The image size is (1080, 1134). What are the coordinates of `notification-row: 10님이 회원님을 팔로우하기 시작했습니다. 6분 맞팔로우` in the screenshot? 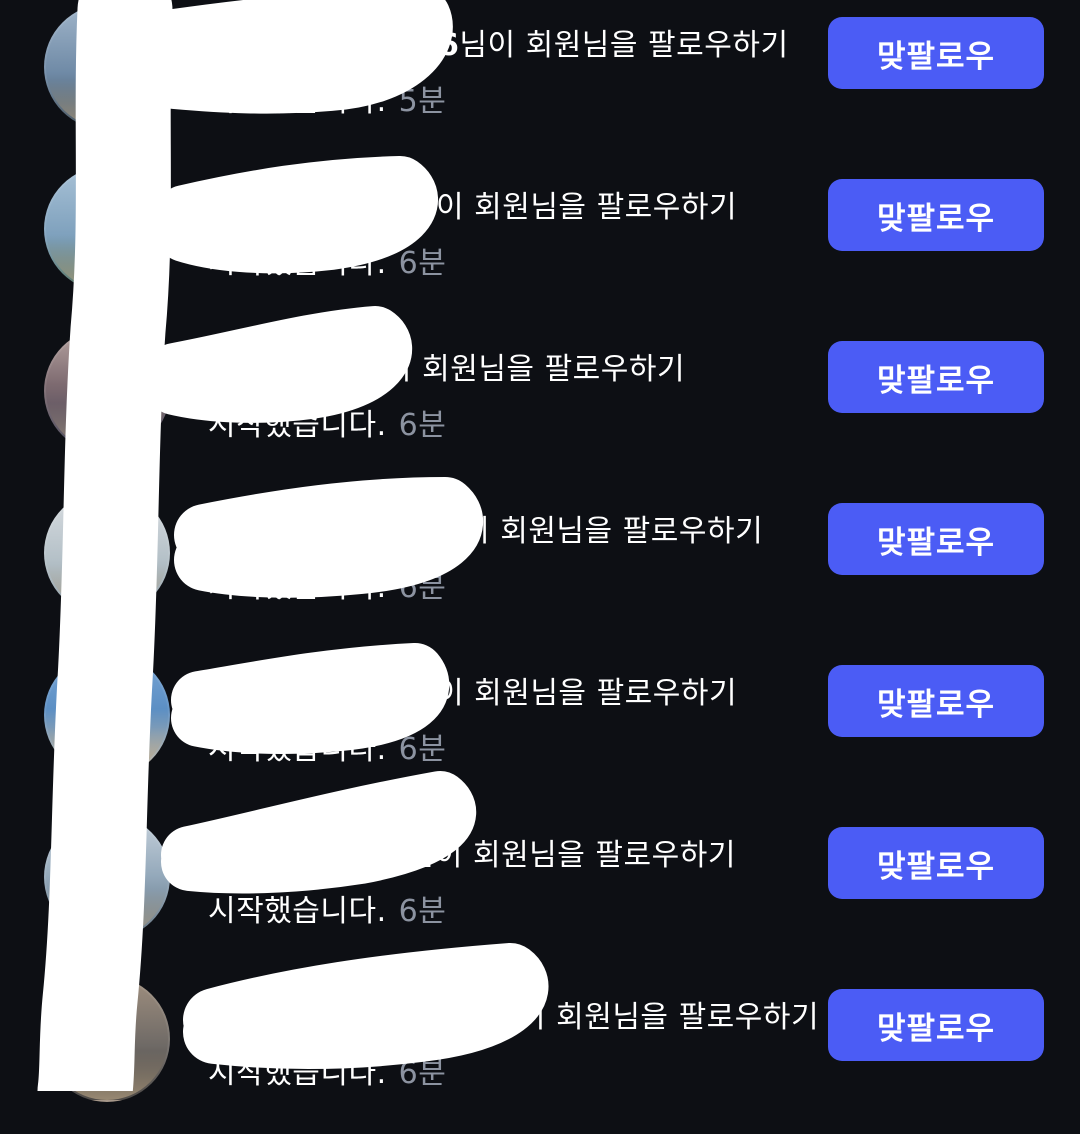 It's located at (540, 891).